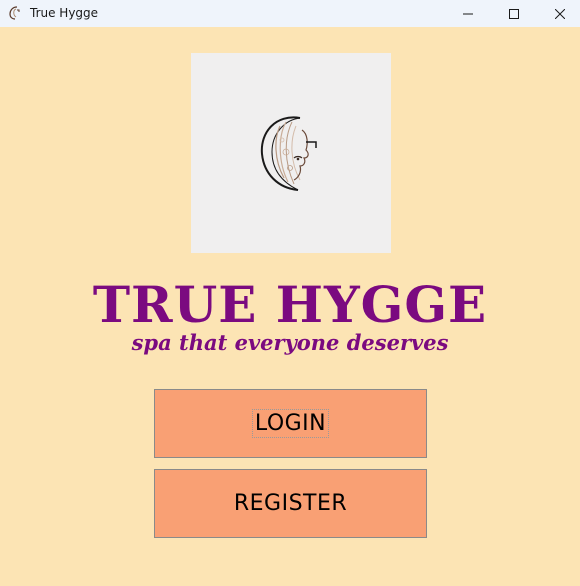 Image resolution: width=580 pixels, height=586 pixels. What do you see at coordinates (15, 13) in the screenshot?
I see `app-icon` at bounding box center [15, 13].